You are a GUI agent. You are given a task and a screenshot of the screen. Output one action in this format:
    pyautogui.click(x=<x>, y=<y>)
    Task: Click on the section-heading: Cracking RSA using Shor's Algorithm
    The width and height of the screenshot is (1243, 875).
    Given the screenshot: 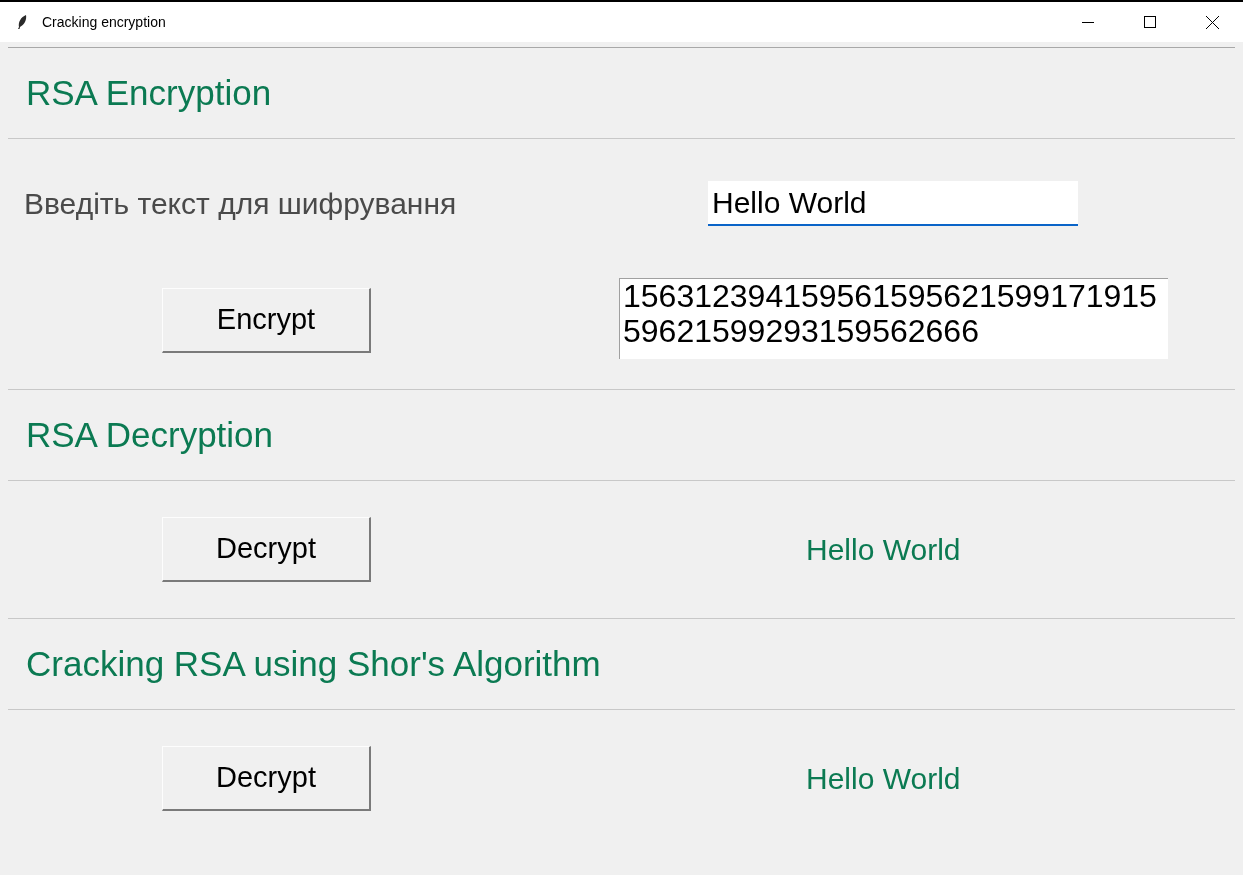 What is the action you would take?
    pyautogui.click(x=313, y=663)
    